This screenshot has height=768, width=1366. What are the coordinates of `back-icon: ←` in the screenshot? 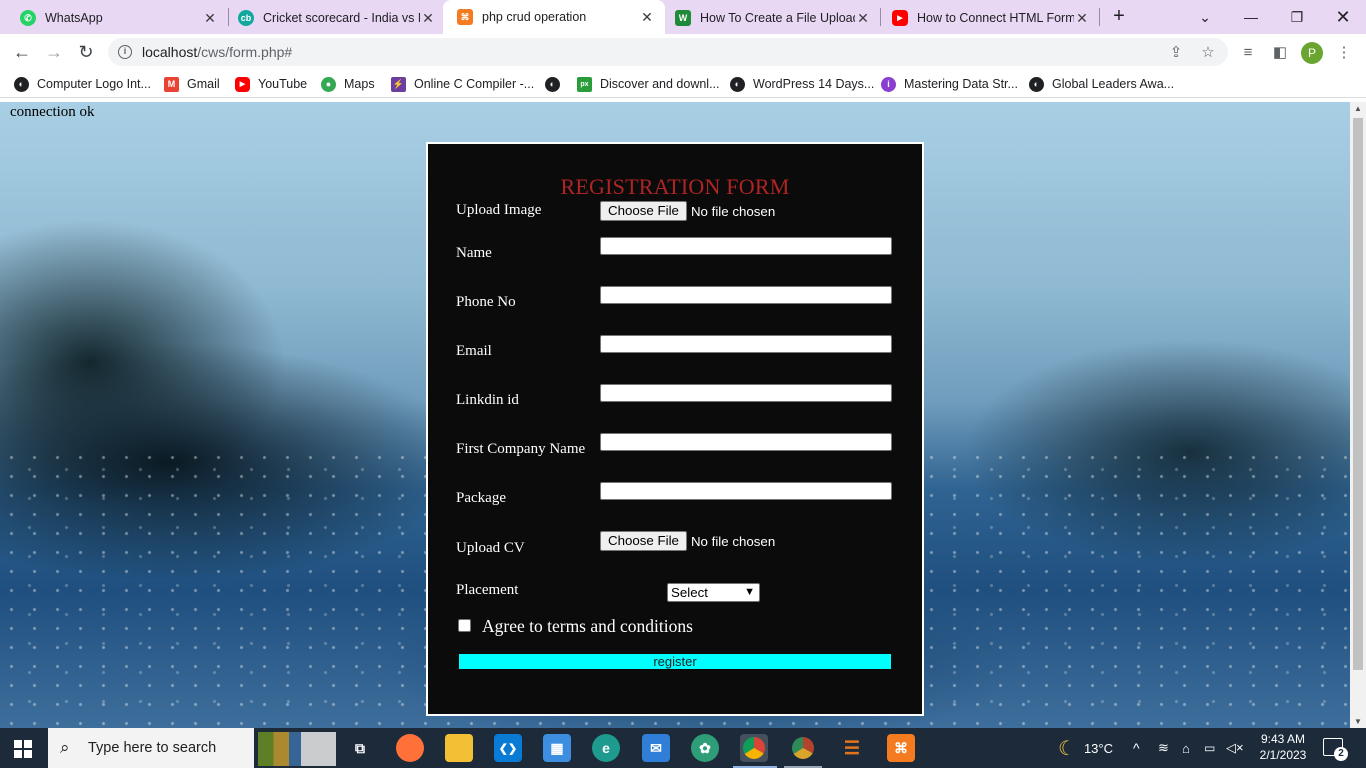 It's located at (22, 52).